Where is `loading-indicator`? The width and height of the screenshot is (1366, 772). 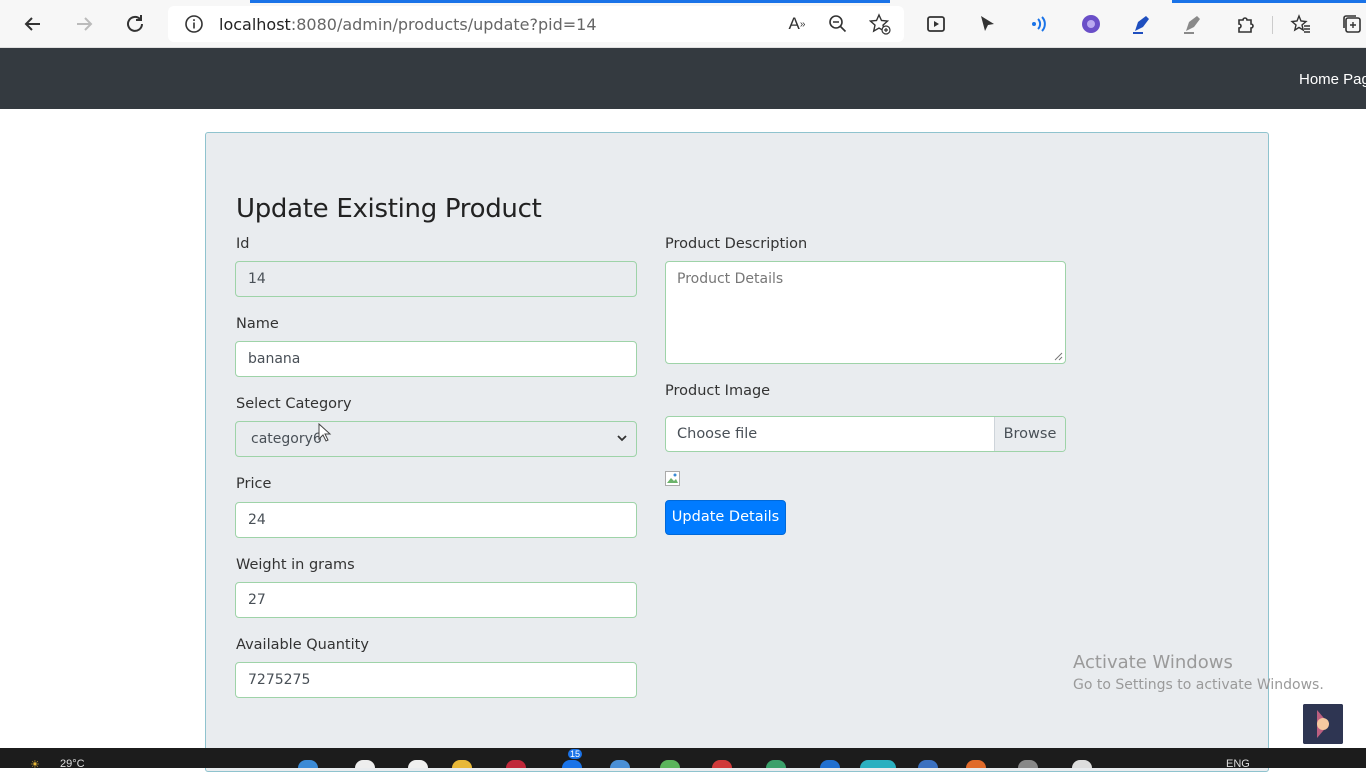 loading-indicator is located at coordinates (570, 1).